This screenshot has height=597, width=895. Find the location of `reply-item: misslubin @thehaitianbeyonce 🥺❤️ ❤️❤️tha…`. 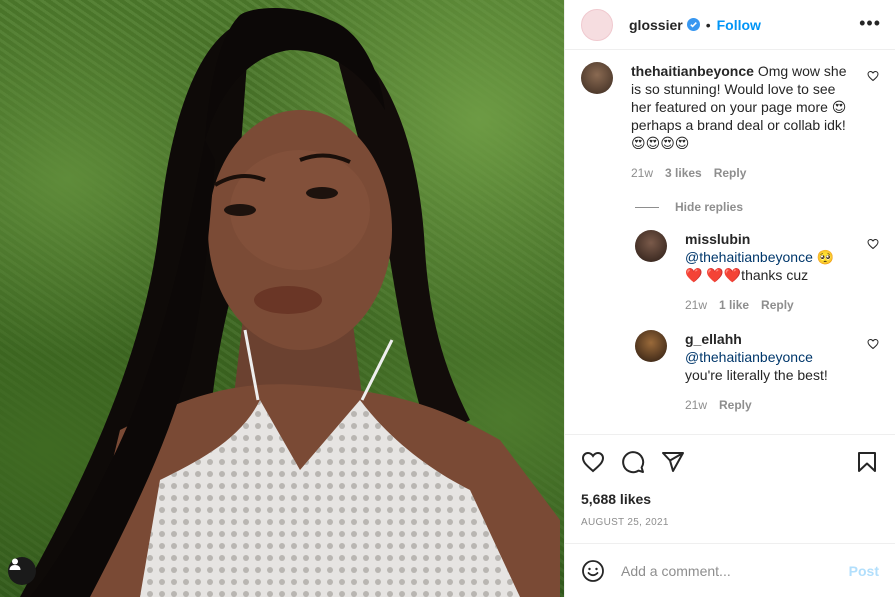

reply-item: misslubin @thehaitianbeyonce 🥺❤️ ❤️❤️tha… is located at coordinates (757, 272).